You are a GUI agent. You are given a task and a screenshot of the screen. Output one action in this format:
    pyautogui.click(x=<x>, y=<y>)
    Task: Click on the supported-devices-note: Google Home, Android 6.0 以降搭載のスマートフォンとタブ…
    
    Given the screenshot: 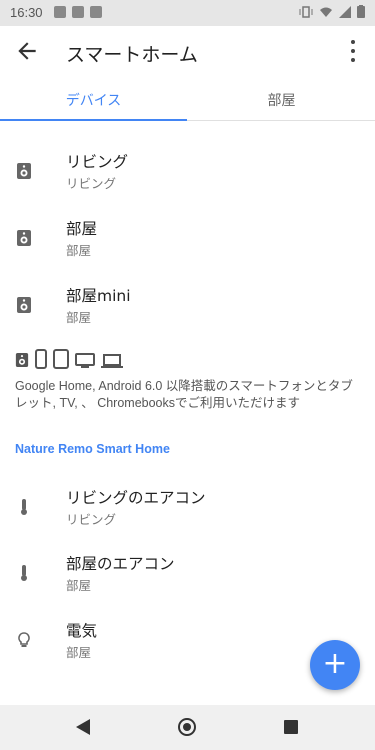 What is the action you would take?
    pyautogui.click(x=184, y=394)
    